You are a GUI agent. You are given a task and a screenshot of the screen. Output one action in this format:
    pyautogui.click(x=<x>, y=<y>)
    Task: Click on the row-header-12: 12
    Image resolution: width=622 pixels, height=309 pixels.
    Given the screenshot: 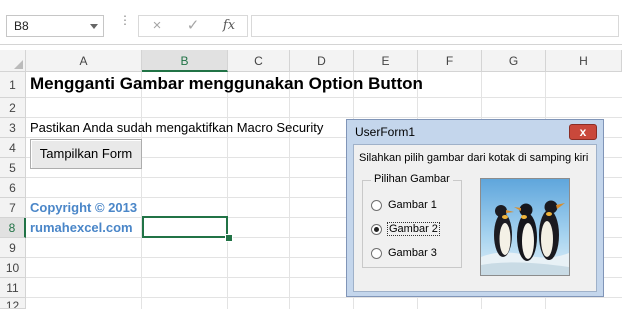 What is the action you would take?
    pyautogui.click(x=13, y=303)
    